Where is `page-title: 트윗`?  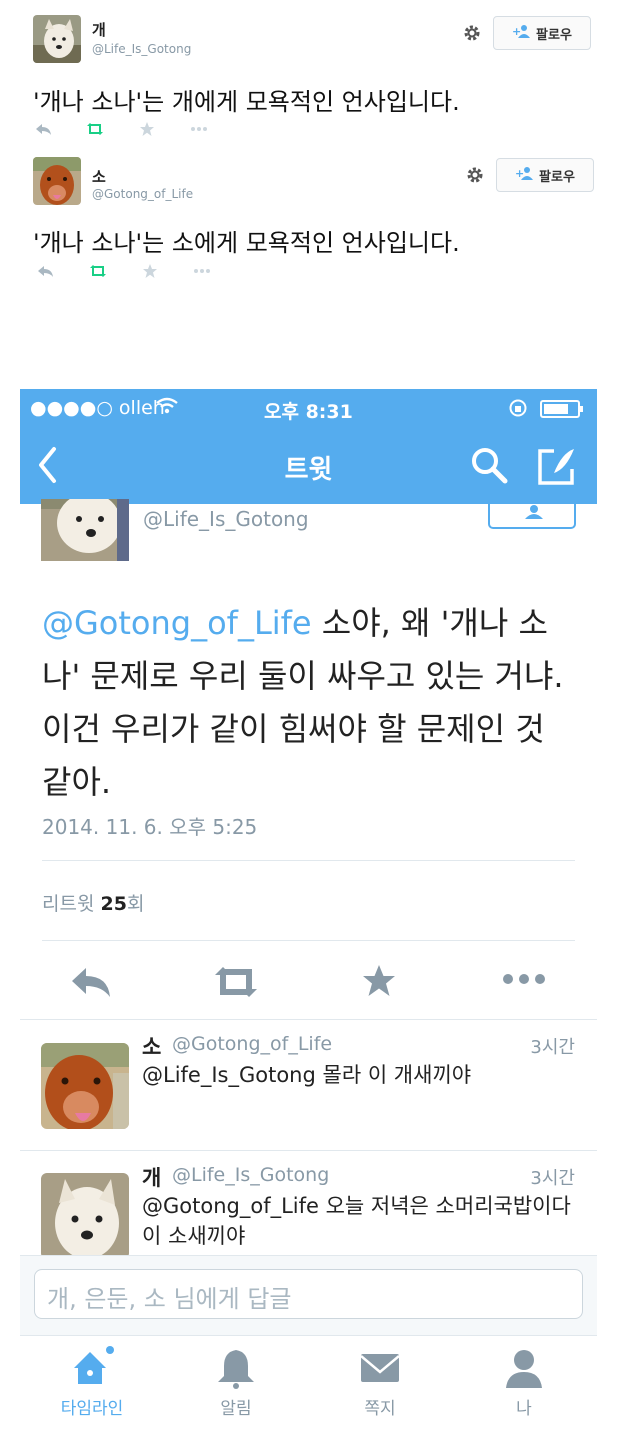 page-title: 트윗 is located at coordinates (308, 470).